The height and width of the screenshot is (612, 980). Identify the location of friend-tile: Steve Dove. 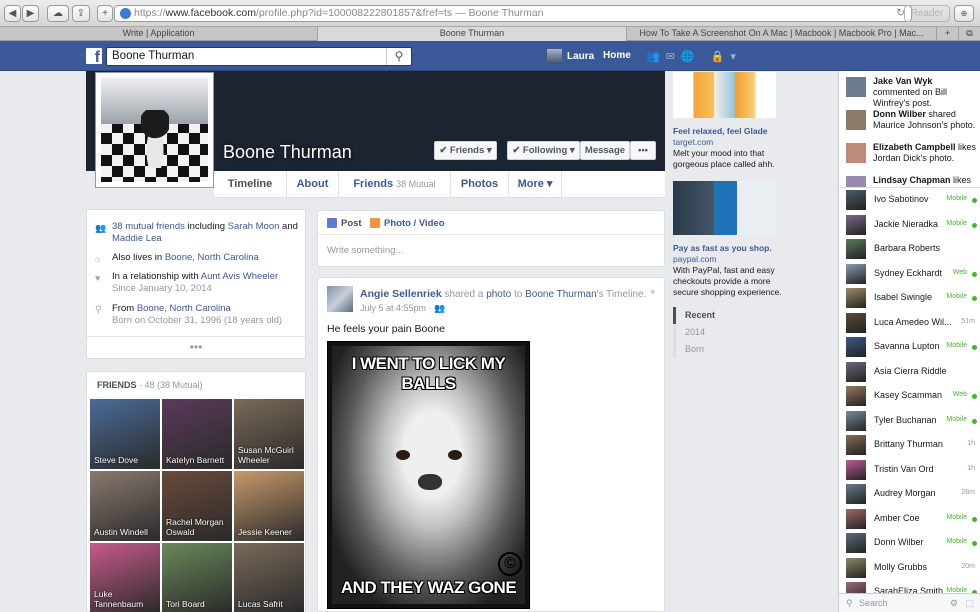
(125, 434).